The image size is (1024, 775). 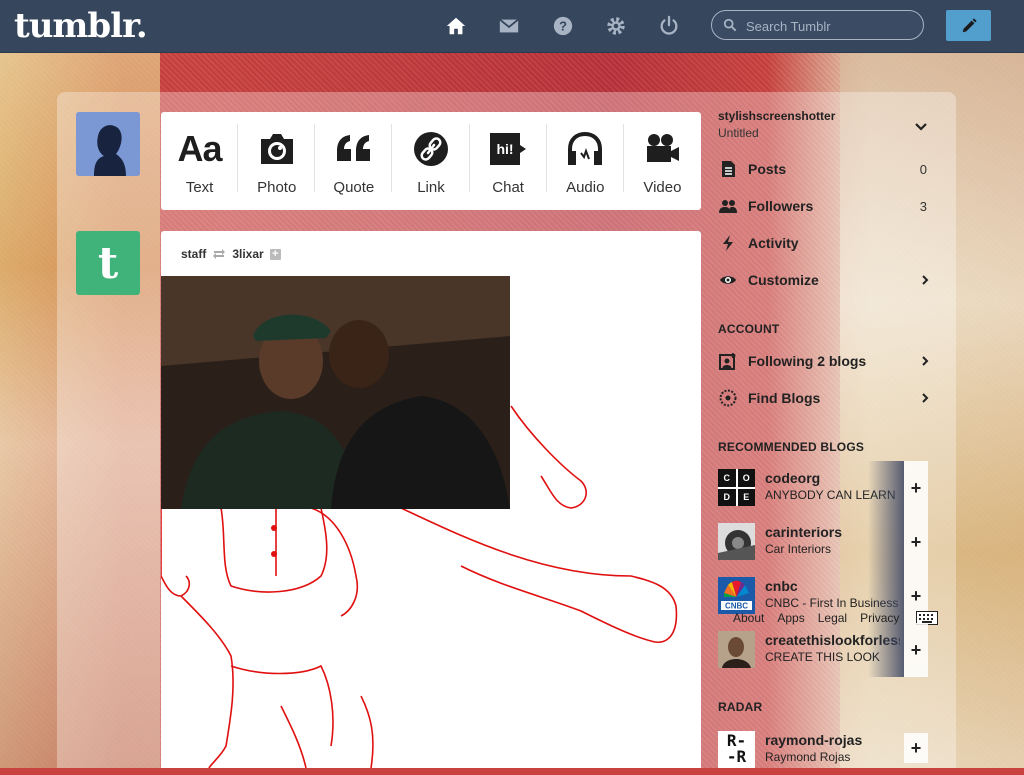 What do you see at coordinates (728, 243) in the screenshot?
I see `lightning-icon` at bounding box center [728, 243].